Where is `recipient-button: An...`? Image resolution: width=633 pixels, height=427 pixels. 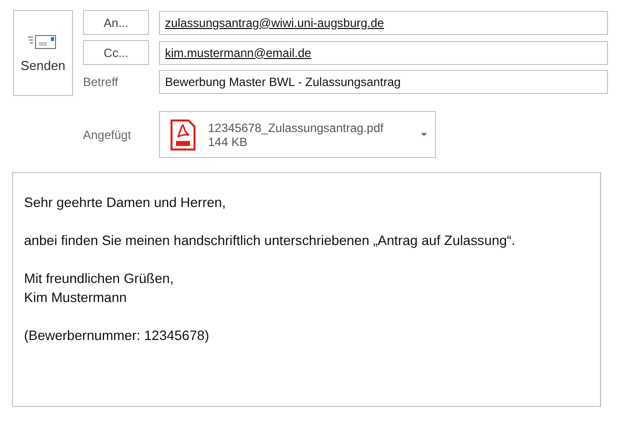 recipient-button: An... is located at coordinates (116, 22).